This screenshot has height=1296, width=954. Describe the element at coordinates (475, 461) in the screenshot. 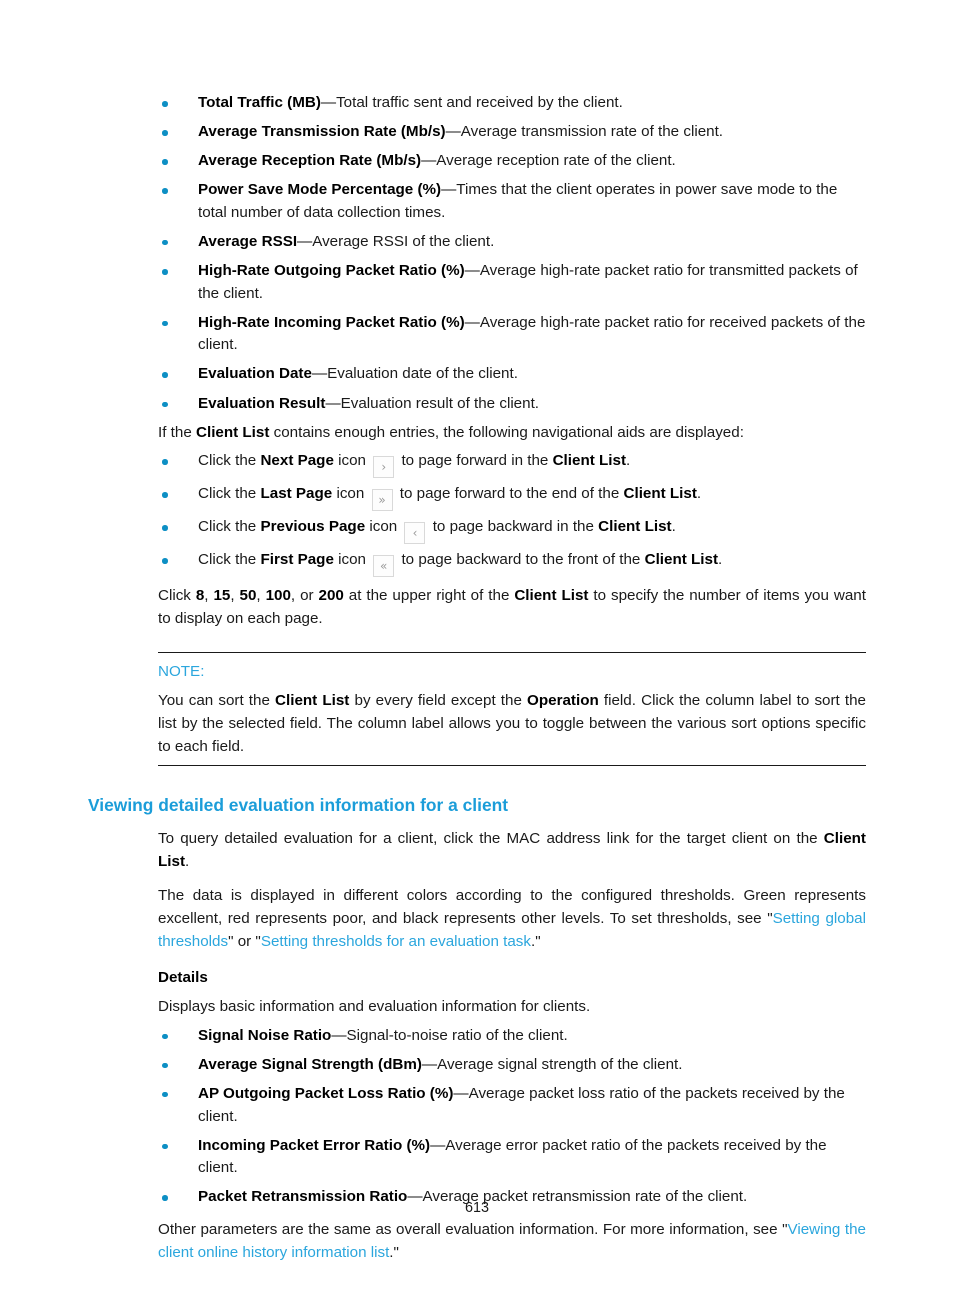

I see `nav-aid-after-text: to page forward in the` at that location.